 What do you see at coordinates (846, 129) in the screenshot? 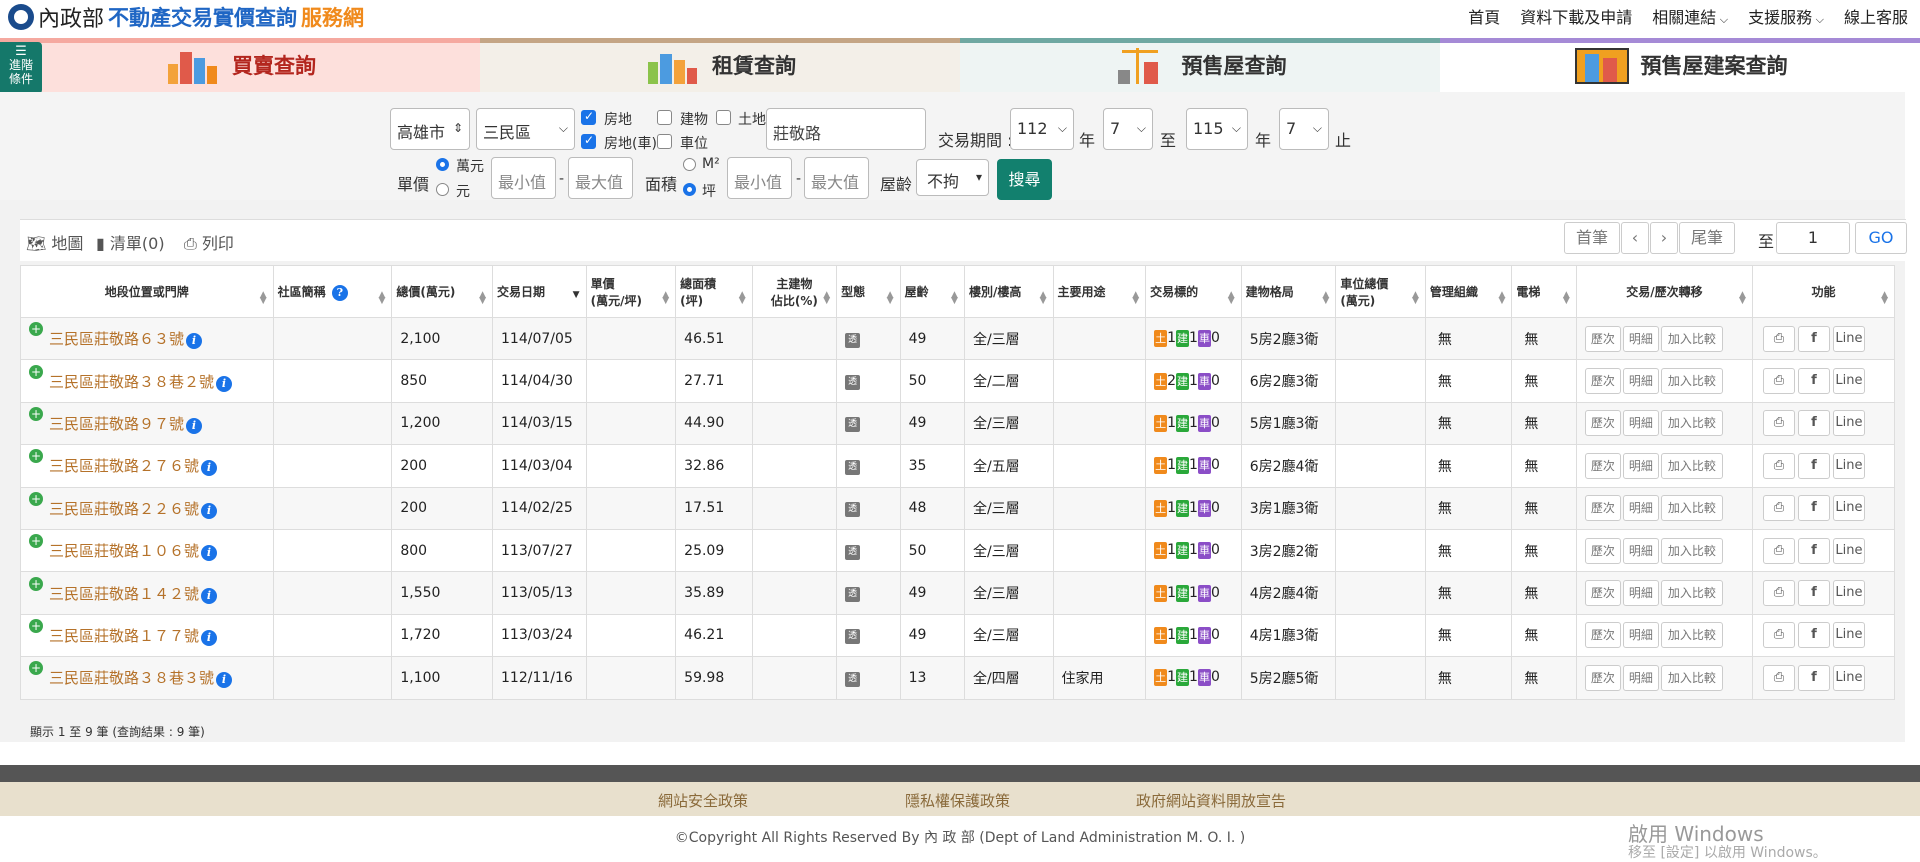
I see `road-input: 莊敬路` at bounding box center [846, 129].